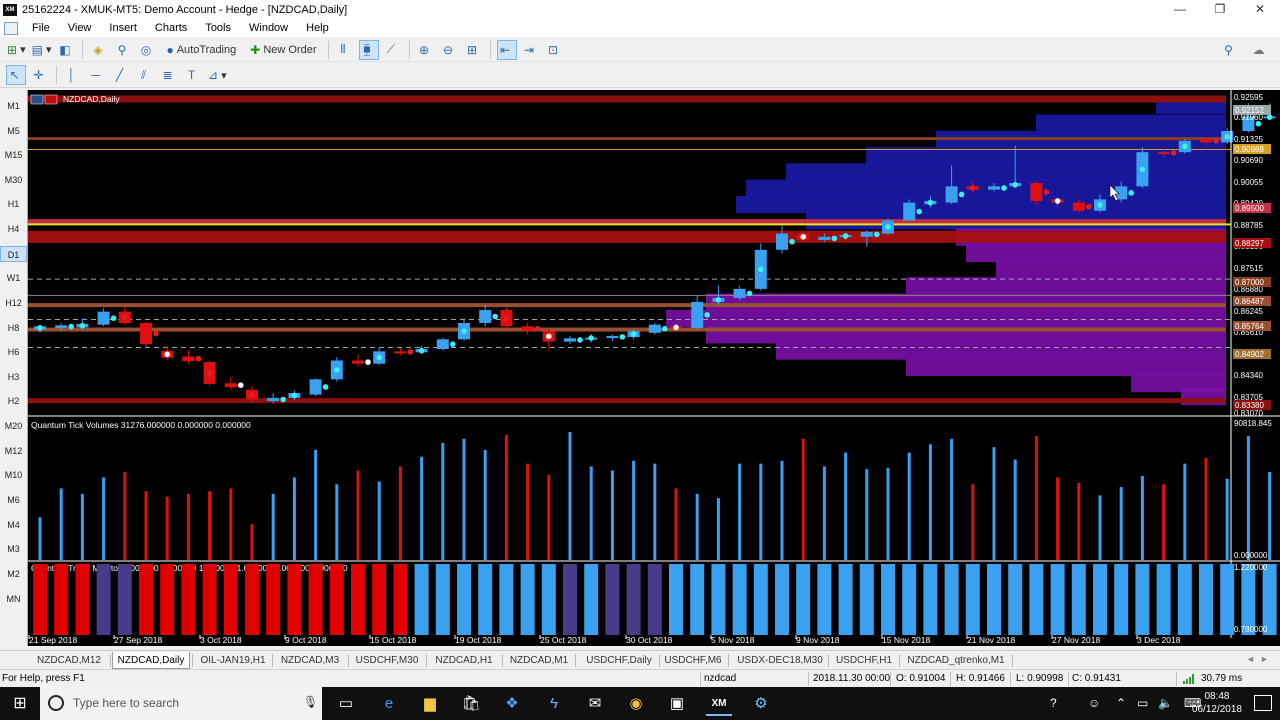  What do you see at coordinates (13, 401) in the screenshot?
I see `timeframe-h2: H2` at bounding box center [13, 401].